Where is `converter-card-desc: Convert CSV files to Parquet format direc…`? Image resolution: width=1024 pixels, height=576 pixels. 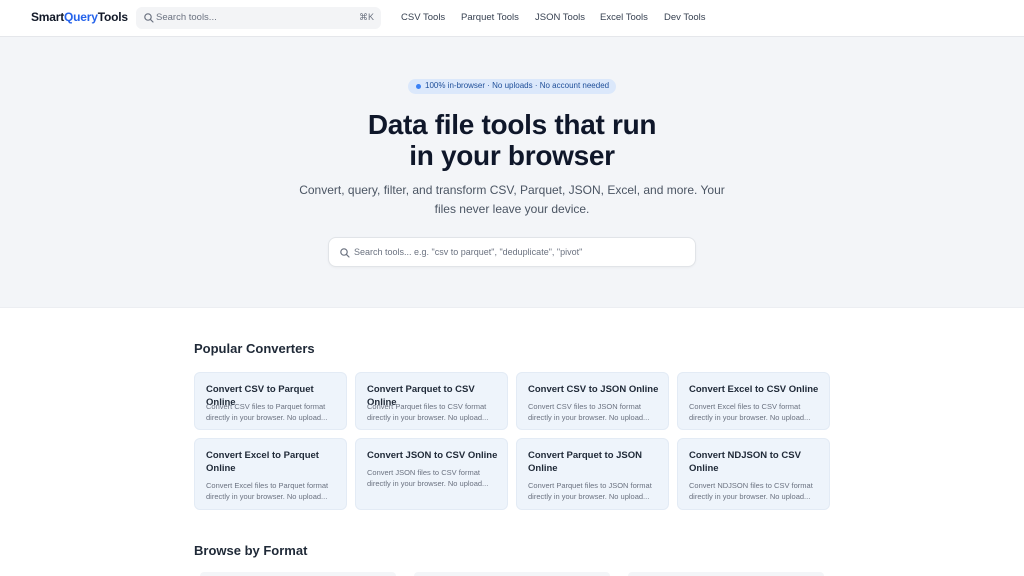 converter-card-desc: Convert CSV files to Parquet format direc… is located at coordinates (267, 412).